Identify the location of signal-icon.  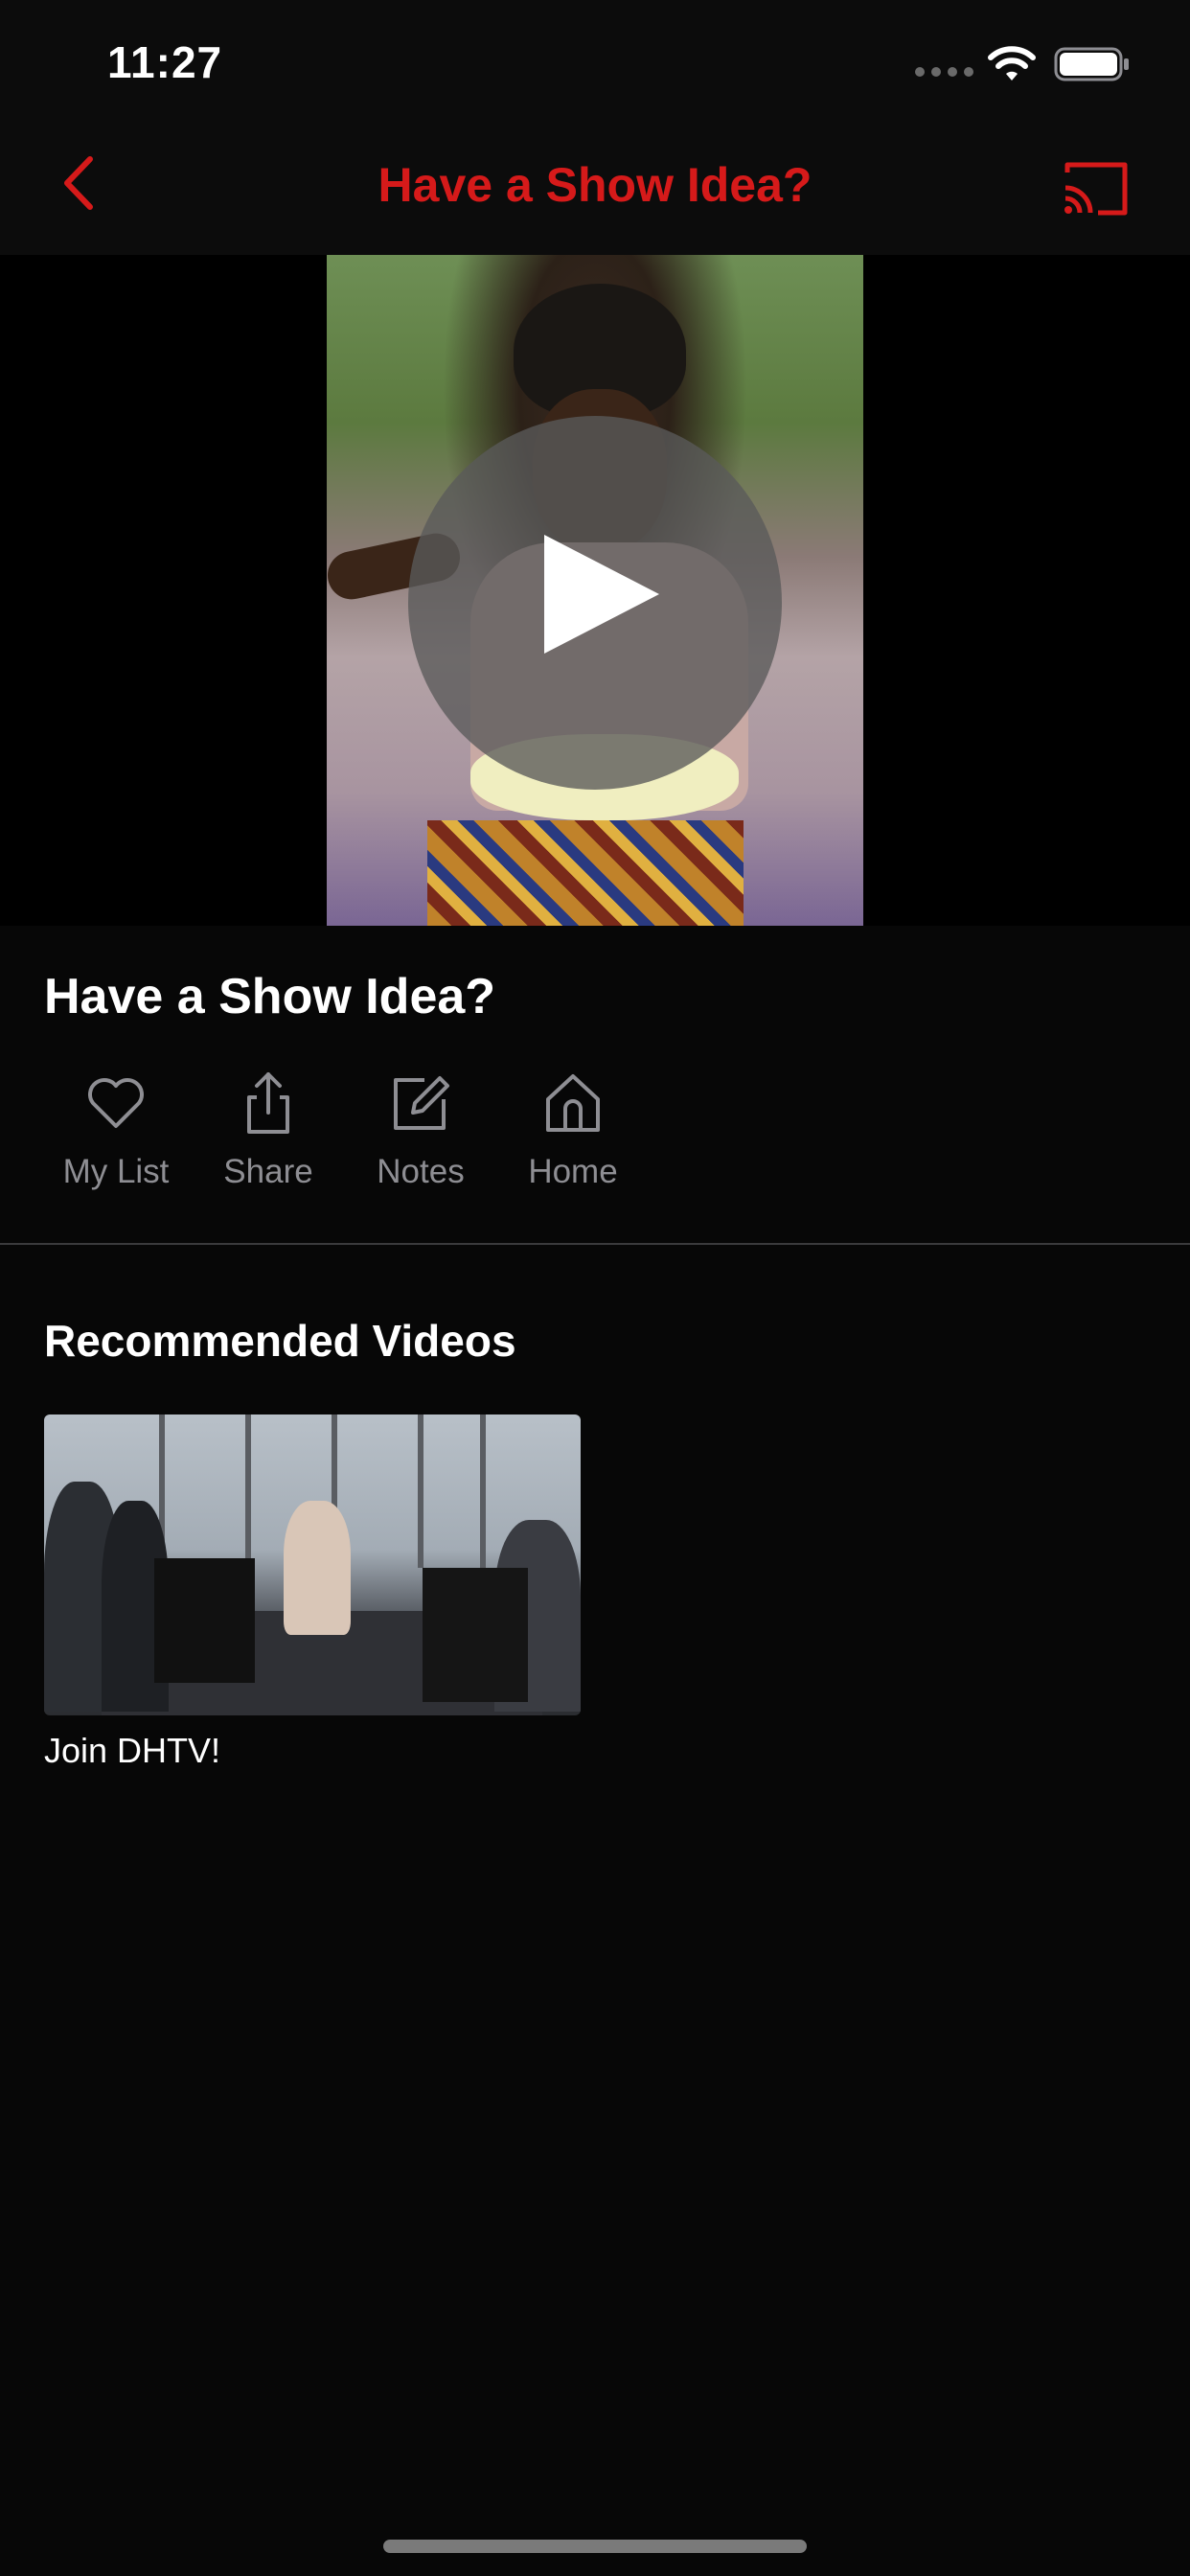
(944, 72).